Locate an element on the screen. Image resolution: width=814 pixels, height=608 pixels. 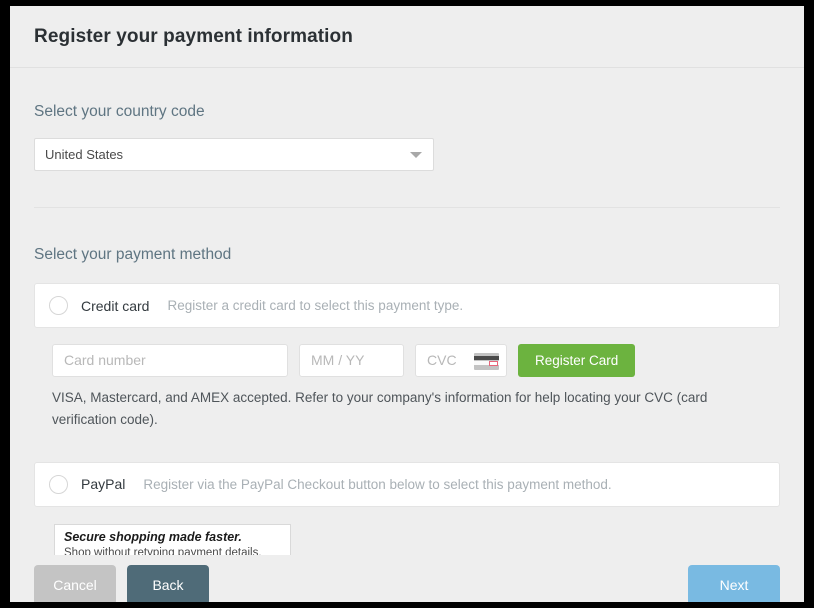
chevron-down-icon is located at coordinates (416, 155).